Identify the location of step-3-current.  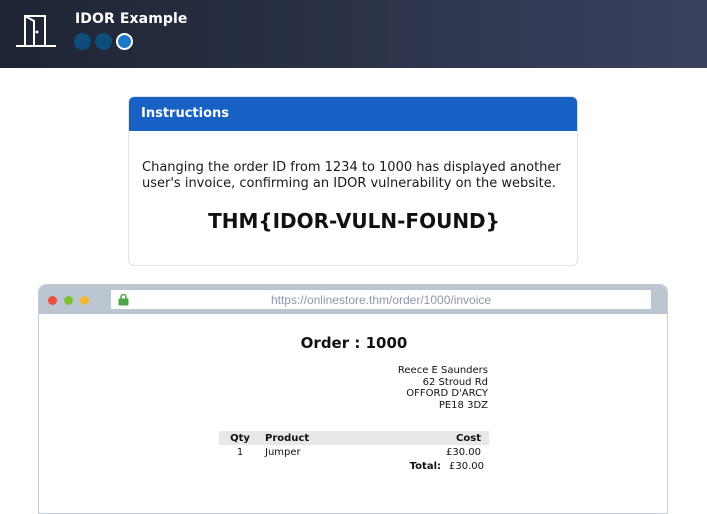
(124, 41).